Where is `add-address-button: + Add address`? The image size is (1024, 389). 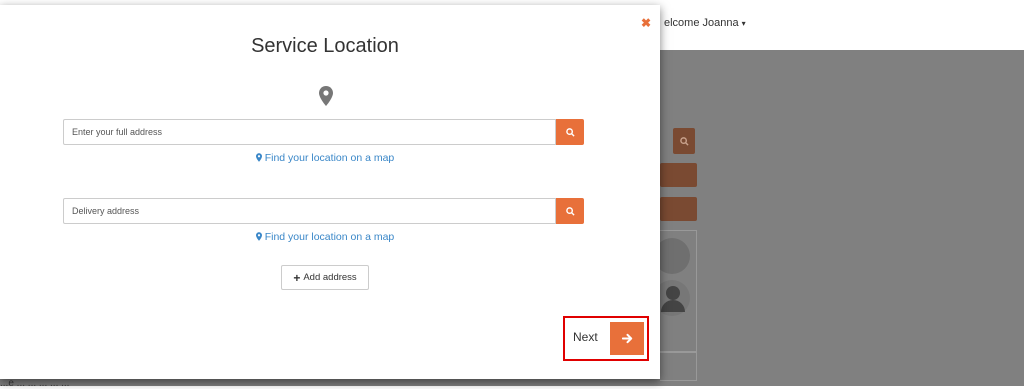 add-address-button: + Add address is located at coordinates (325, 277).